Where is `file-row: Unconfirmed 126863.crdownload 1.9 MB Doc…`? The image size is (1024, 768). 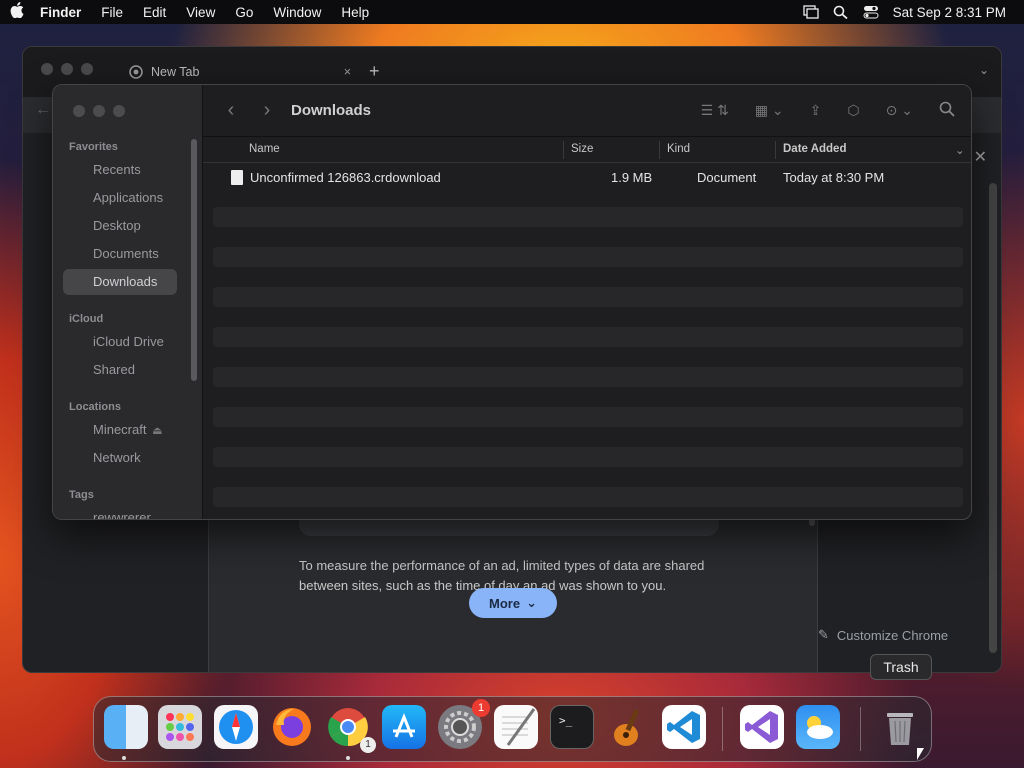
file-row: Unconfirmed 126863.crdownload 1.9 MB Doc… is located at coordinates (588, 178).